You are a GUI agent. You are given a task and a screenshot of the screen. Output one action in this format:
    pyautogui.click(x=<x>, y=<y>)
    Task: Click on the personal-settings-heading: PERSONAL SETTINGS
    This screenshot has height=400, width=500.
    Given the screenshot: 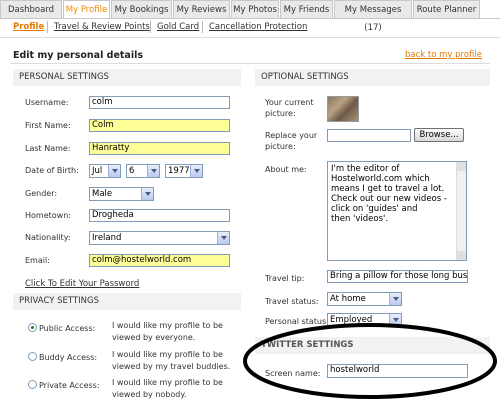 What is the action you would take?
    pyautogui.click(x=127, y=77)
    